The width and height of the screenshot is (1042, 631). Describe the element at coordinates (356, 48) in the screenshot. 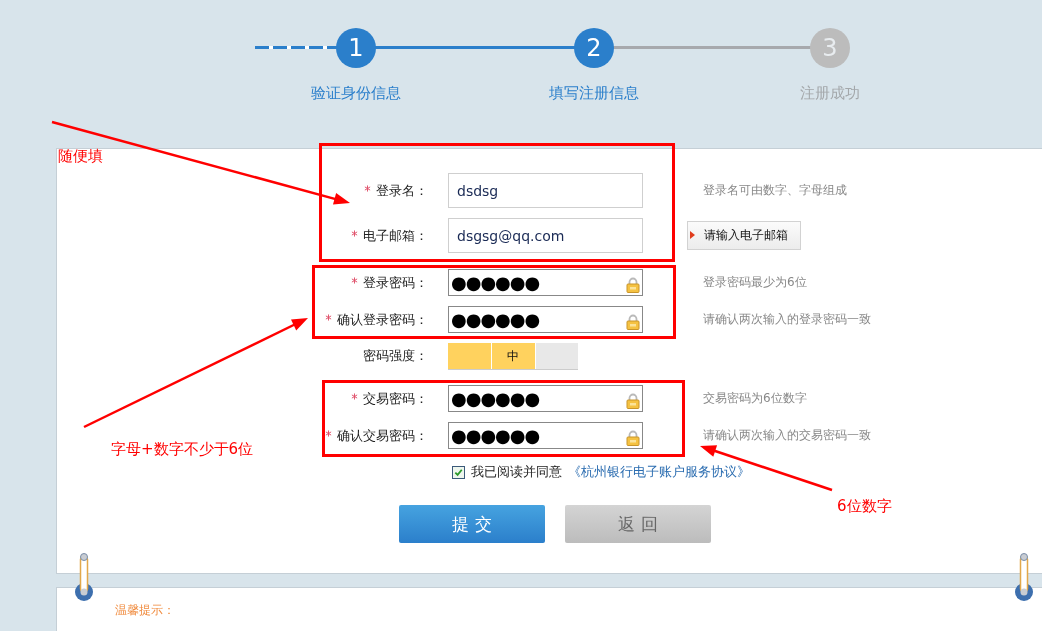

I see `step-number: 1` at that location.